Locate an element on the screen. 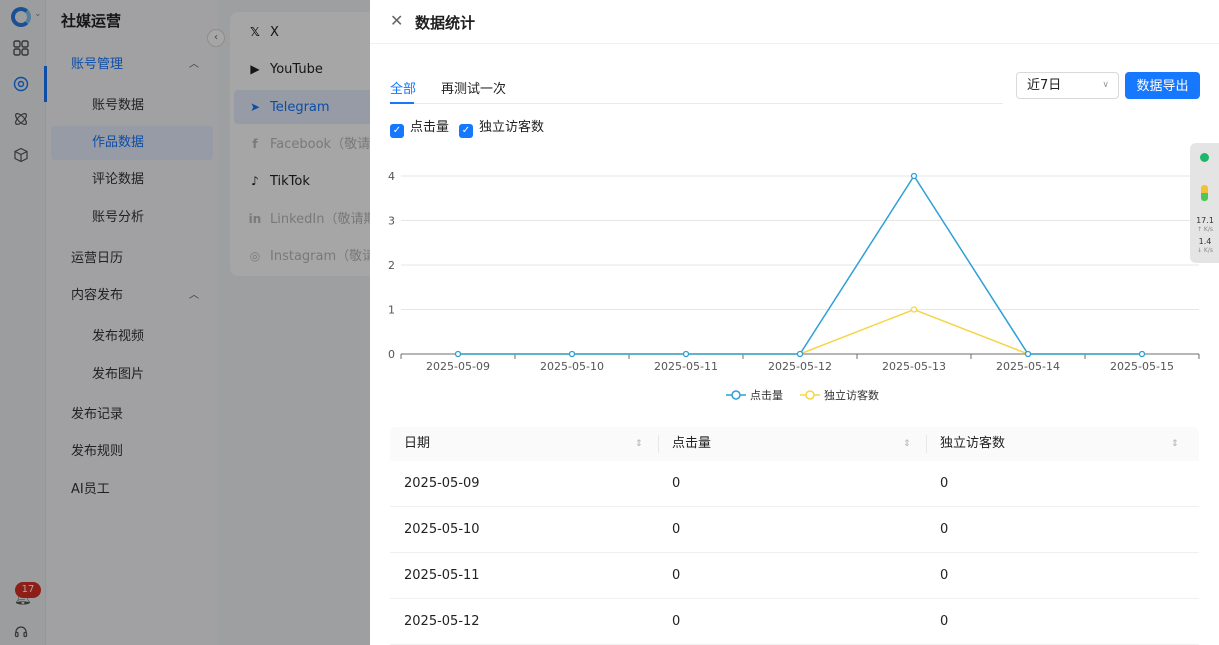 The height and width of the screenshot is (645, 1219). chevron-down-icon: ∨ is located at coordinates (1105, 85).